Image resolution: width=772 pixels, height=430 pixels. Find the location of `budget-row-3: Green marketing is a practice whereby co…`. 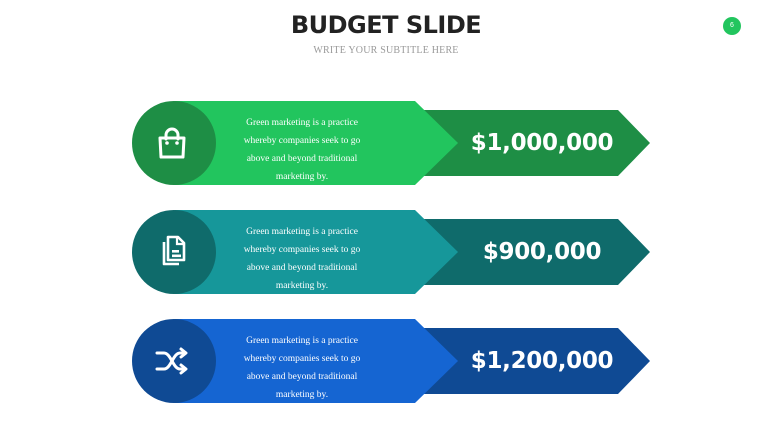

budget-row-3: Green marketing is a practice whereby co… is located at coordinates (392, 361).